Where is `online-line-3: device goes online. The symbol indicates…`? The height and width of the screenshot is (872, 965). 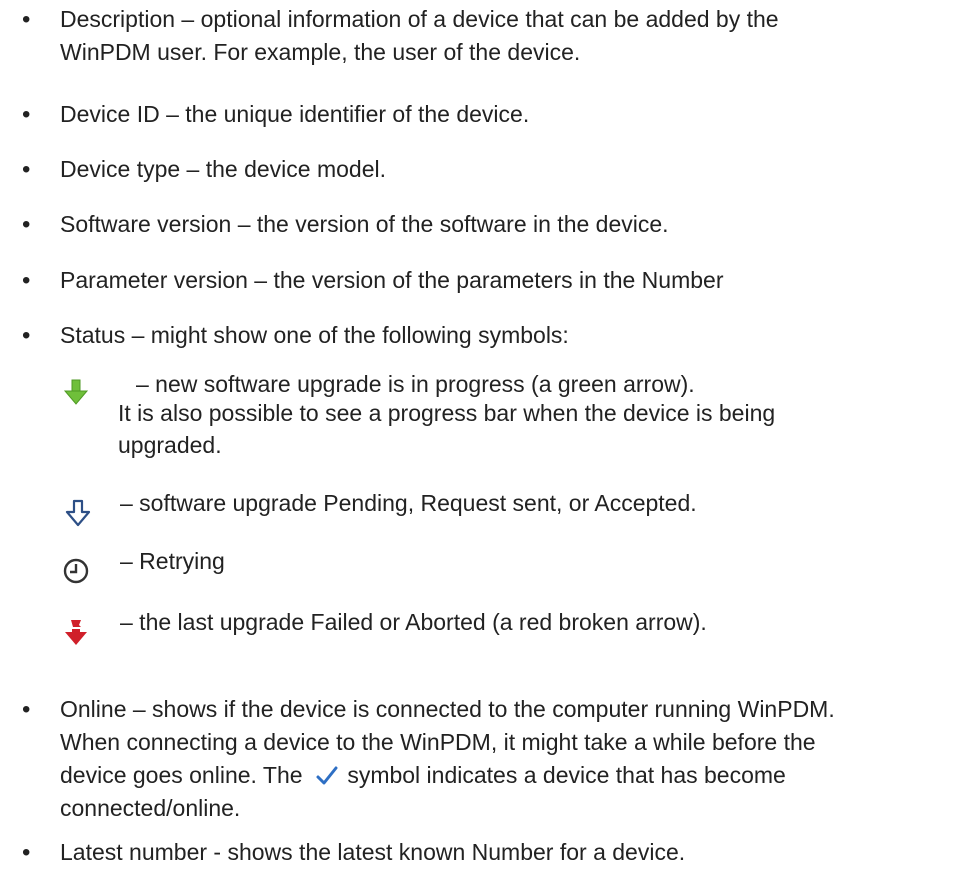 online-line-3: device goes online. The symbol indicates… is located at coordinates (510, 775).